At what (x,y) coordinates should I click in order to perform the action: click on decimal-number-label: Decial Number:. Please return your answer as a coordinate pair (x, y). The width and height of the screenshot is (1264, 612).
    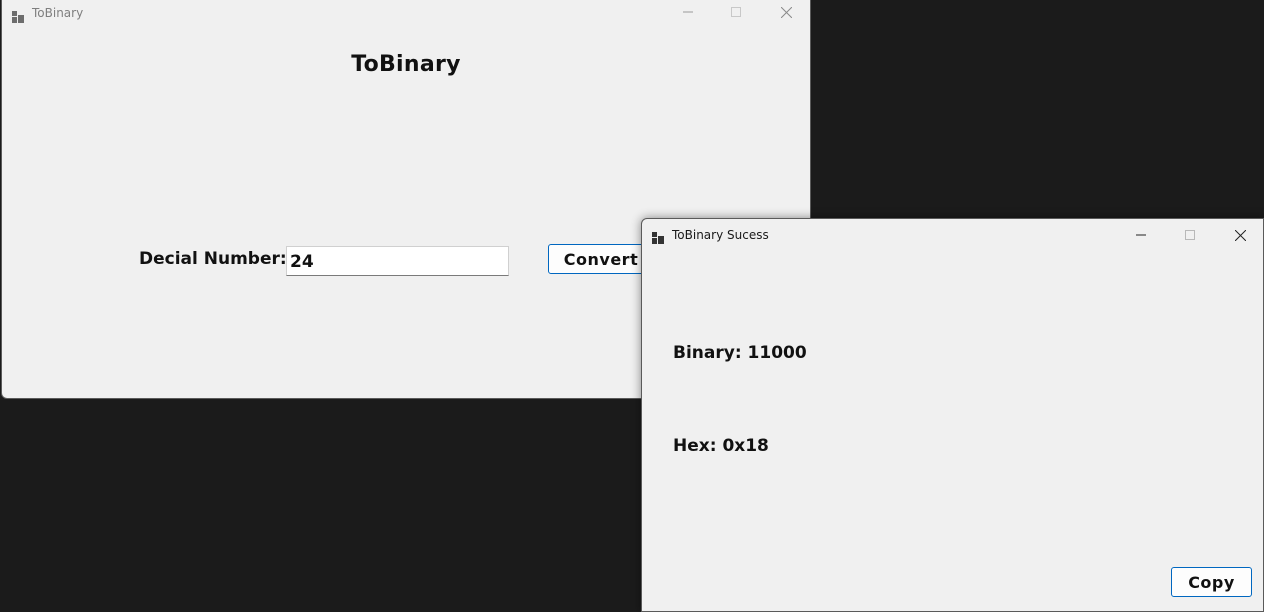
    Looking at the image, I should click on (213, 259).